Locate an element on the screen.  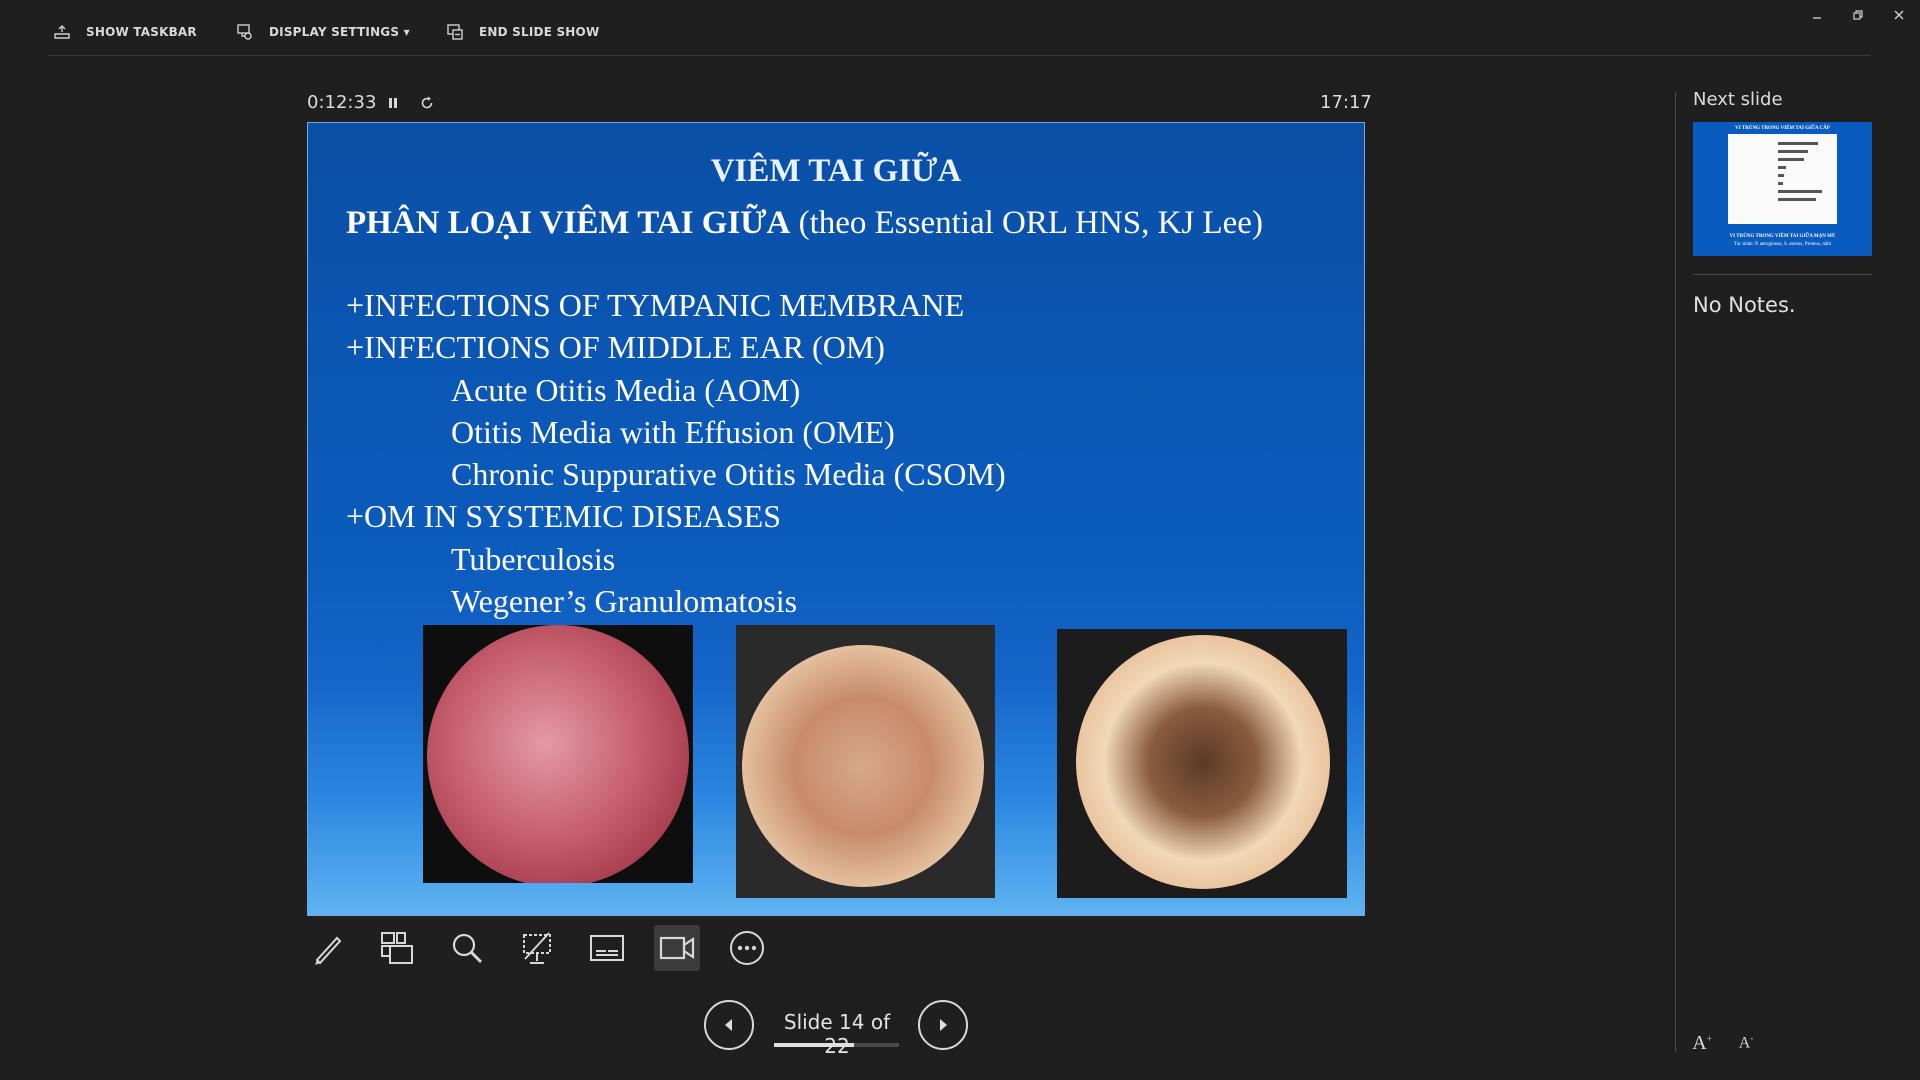
see-all-slides-icon is located at coordinates (397, 948).